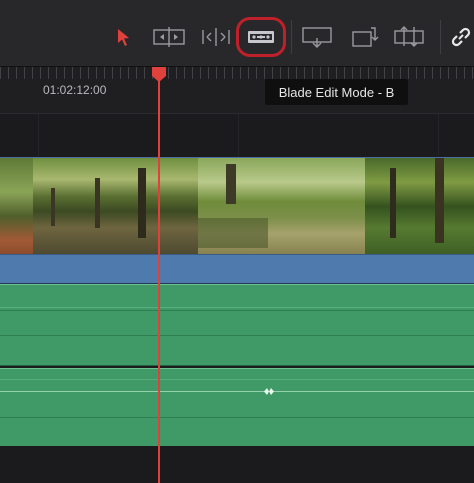 The image size is (474, 483). I want to click on insert-icon, so click(317, 37).